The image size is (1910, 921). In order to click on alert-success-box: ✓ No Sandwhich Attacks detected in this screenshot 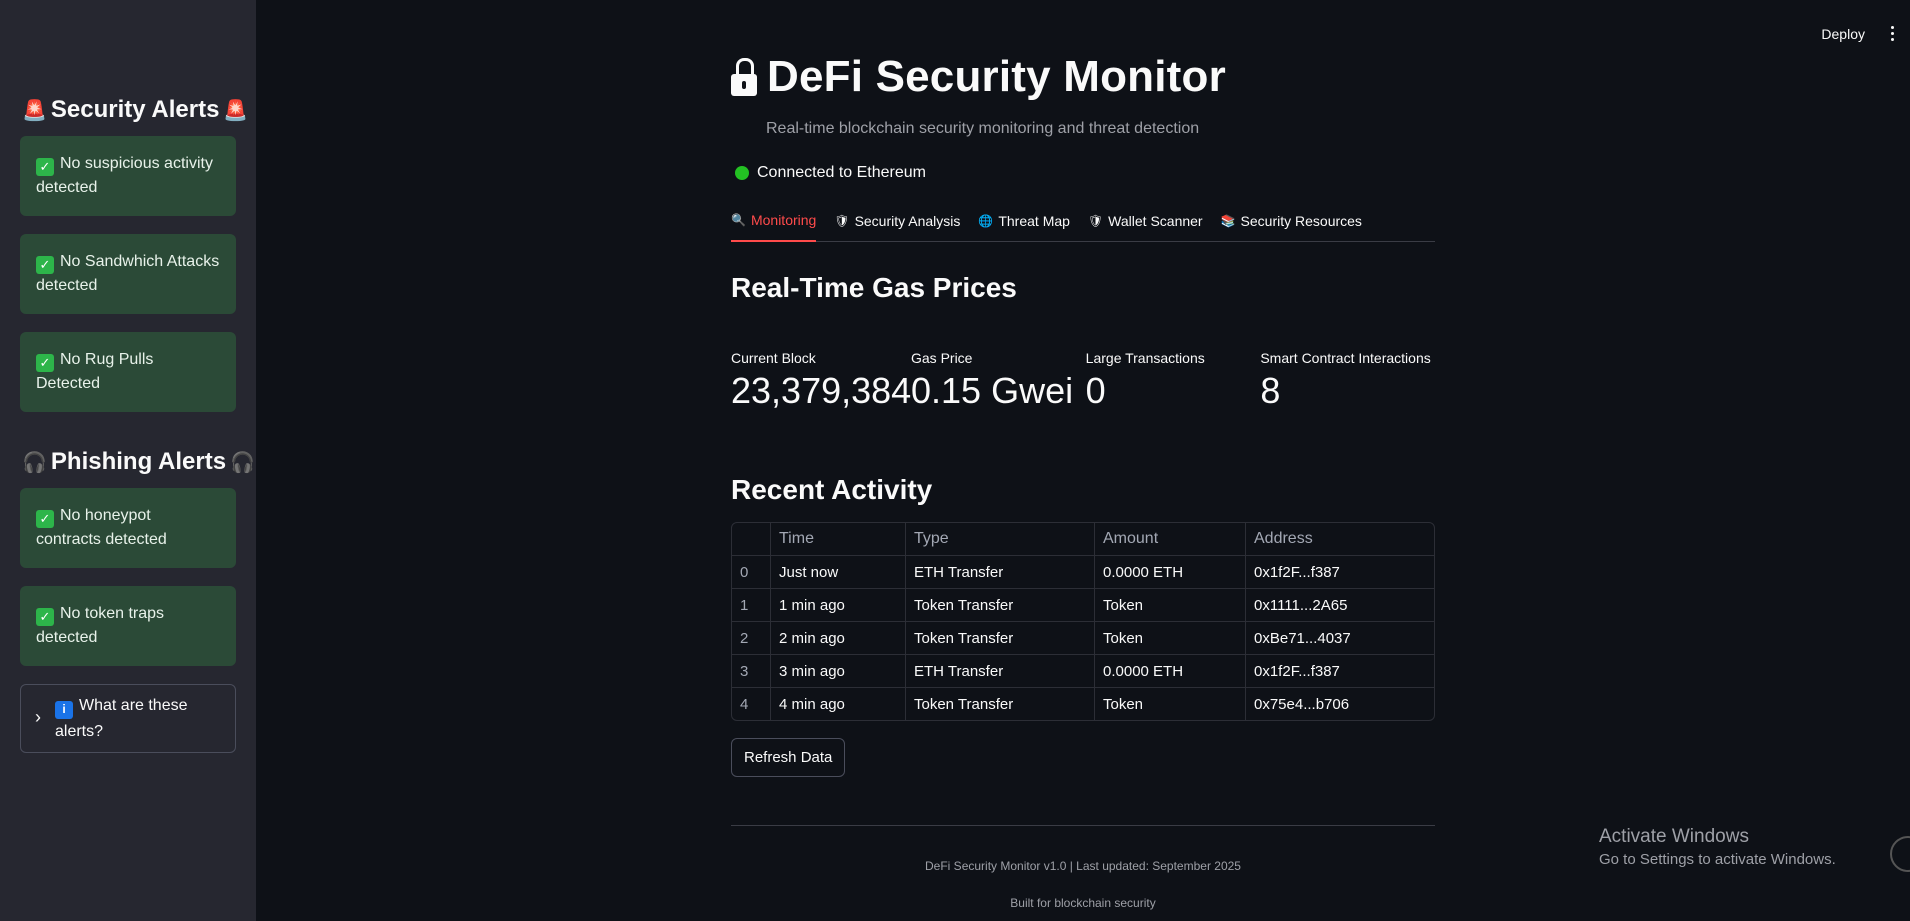, I will do `click(128, 274)`.